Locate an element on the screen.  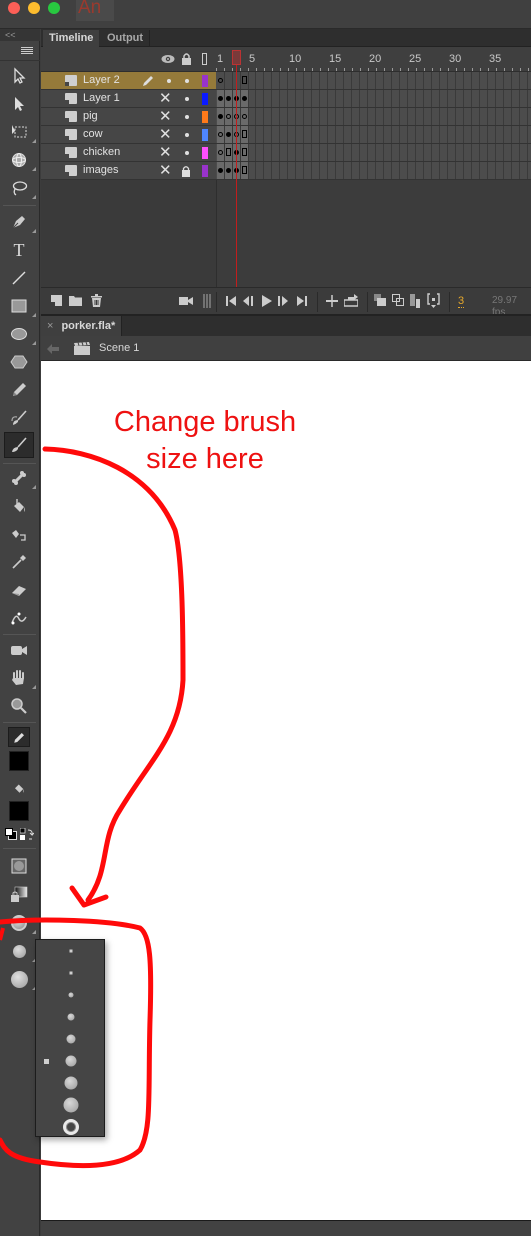
width-tool is located at coordinates (19, 618).